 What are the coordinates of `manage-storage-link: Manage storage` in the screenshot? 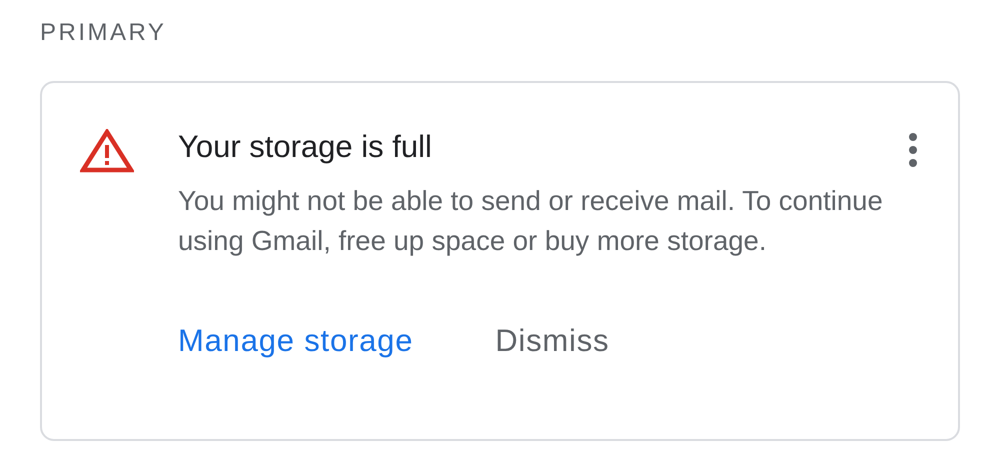 It's located at (296, 341).